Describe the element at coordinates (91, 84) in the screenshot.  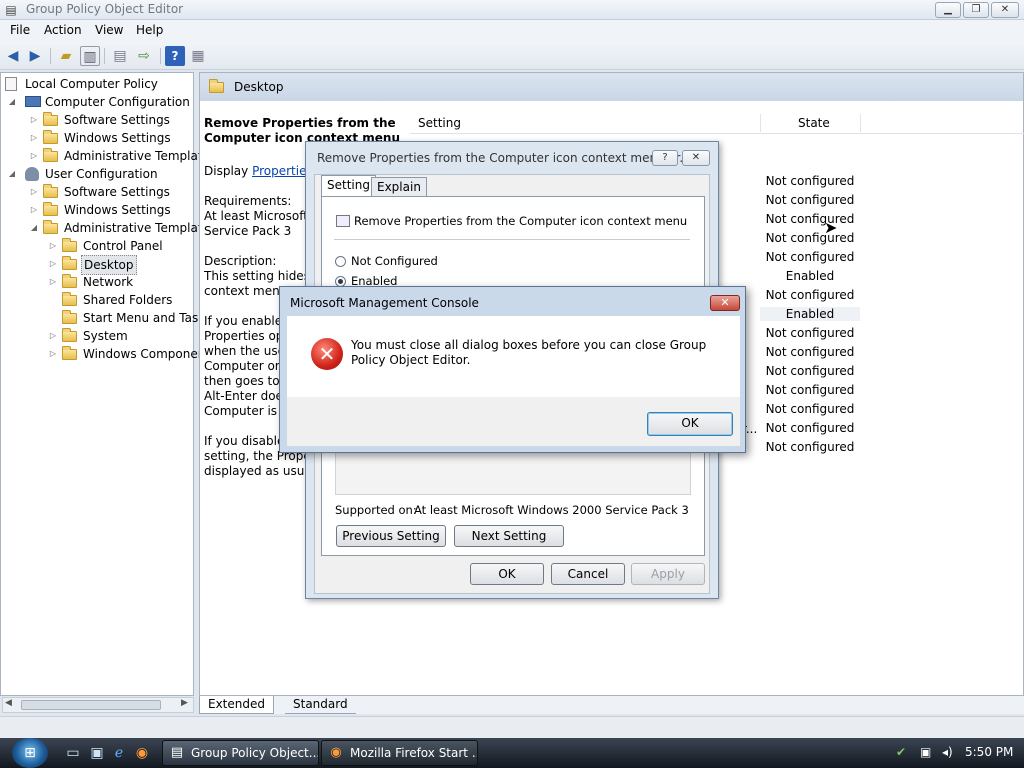
I see `tree-label: Local Computer Policy` at that location.